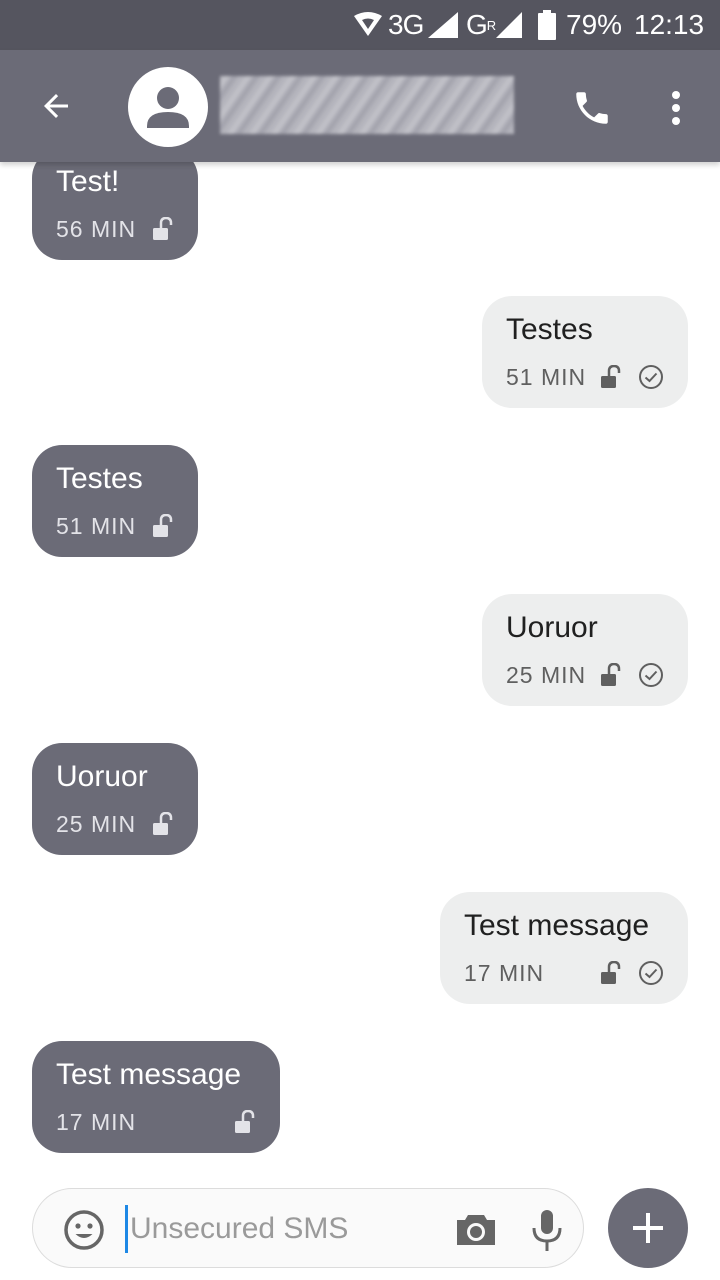  What do you see at coordinates (669, 24) in the screenshot?
I see `clock: 12:13` at bounding box center [669, 24].